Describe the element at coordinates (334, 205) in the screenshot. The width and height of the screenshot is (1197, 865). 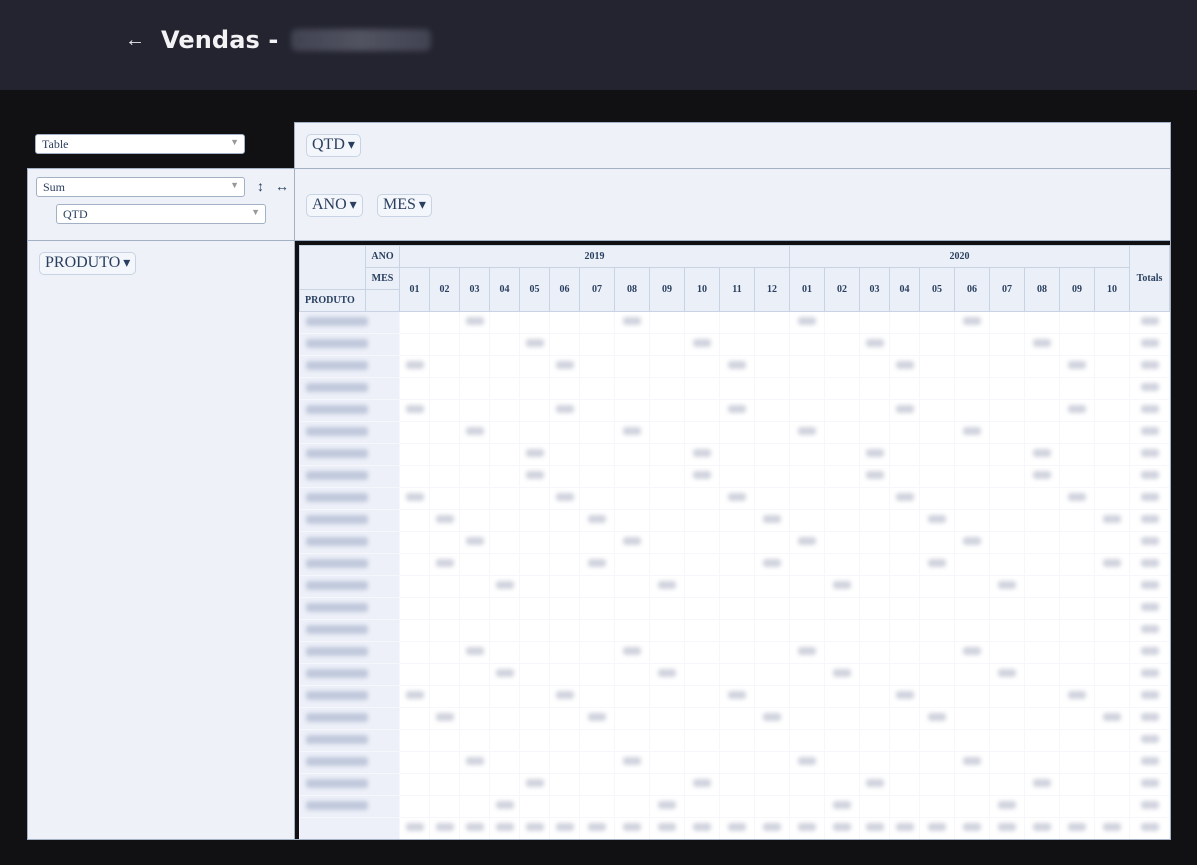
I see `attr-ano: ANO ▾` at that location.